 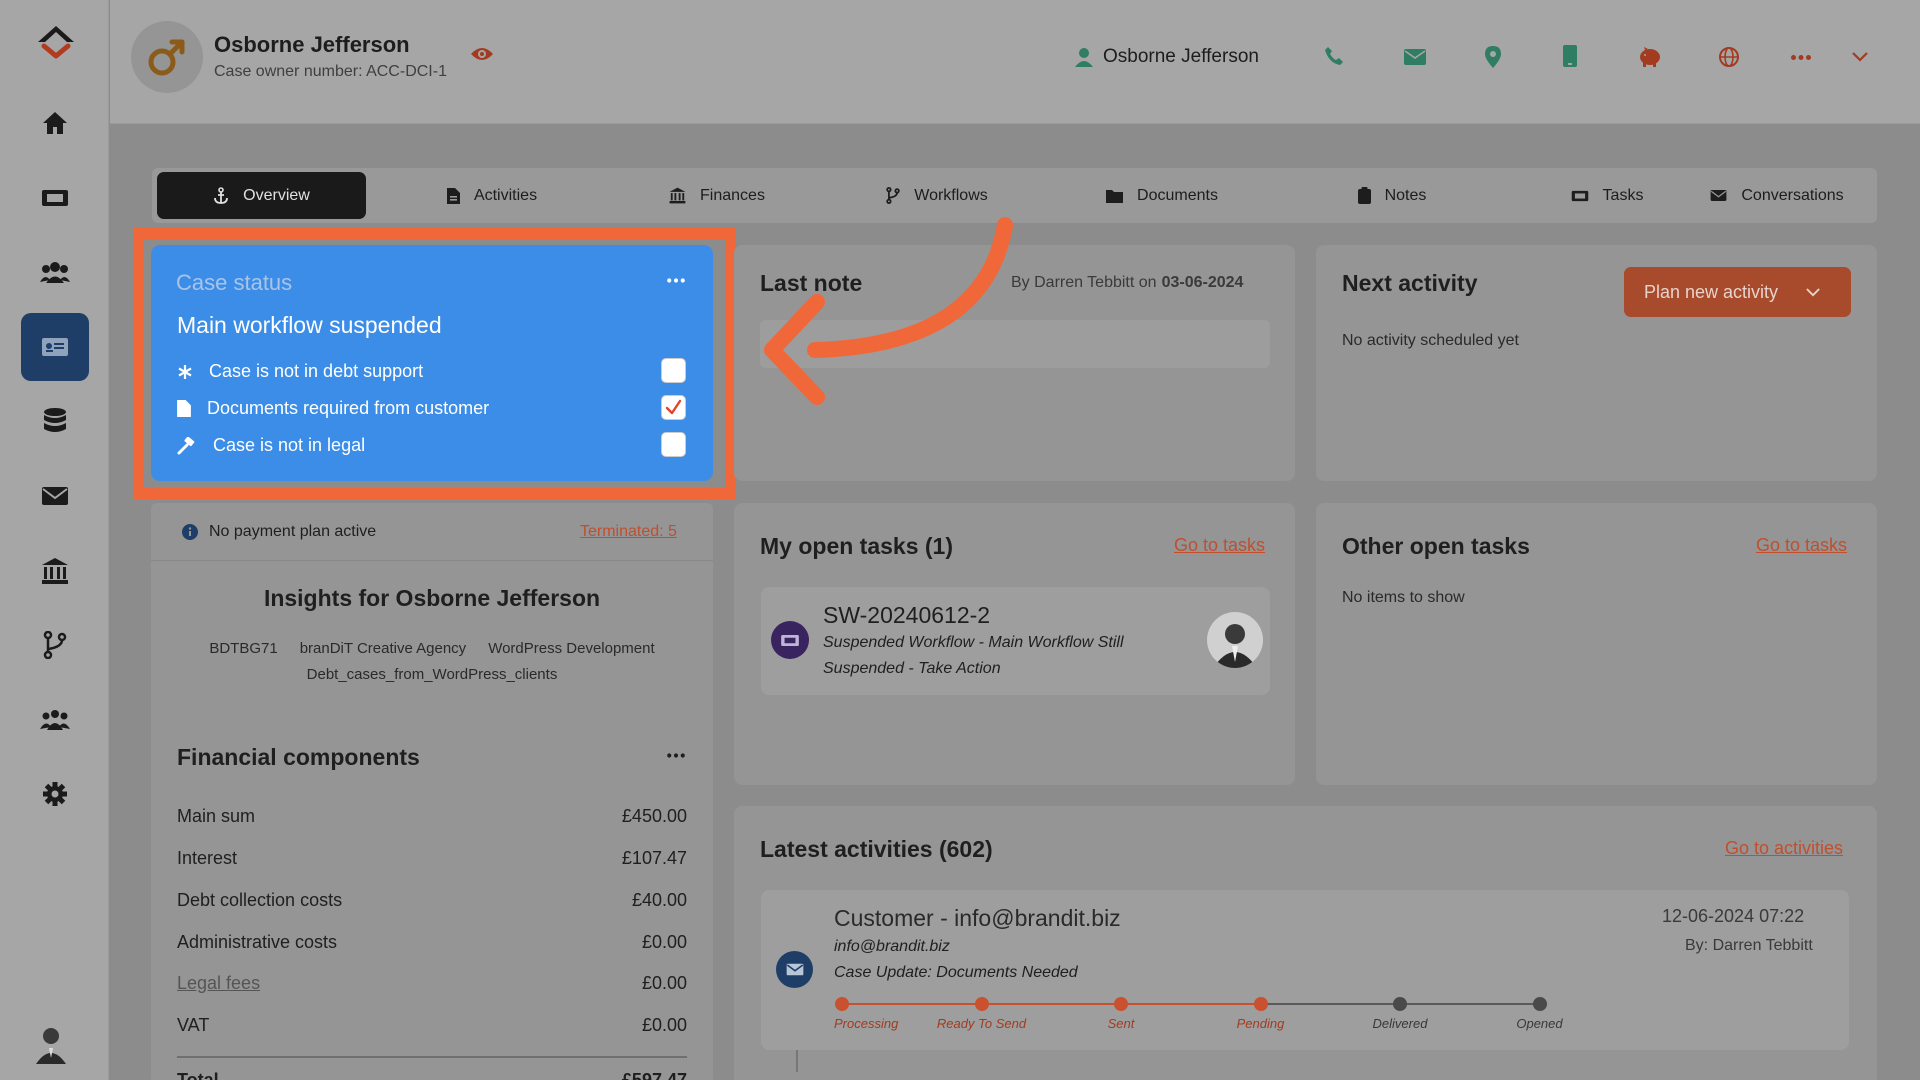 I want to click on tab-workflows: Workflows, so click(x=937, y=195).